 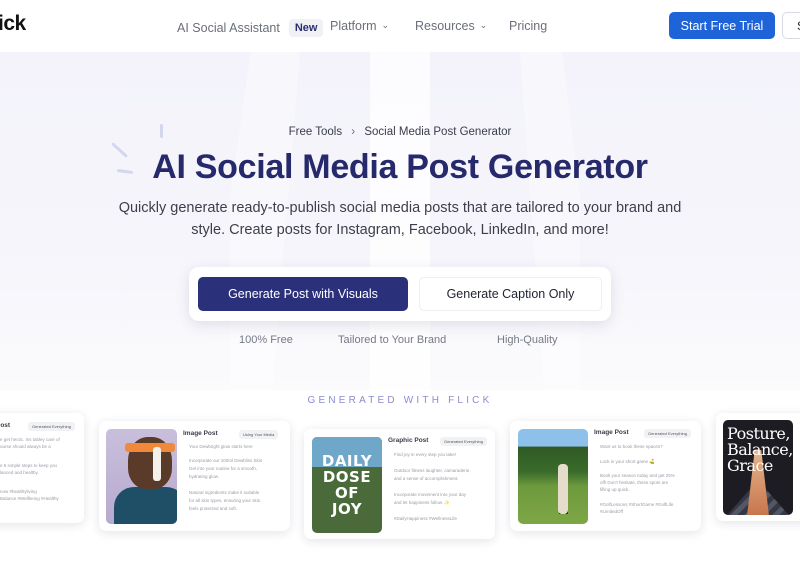 I want to click on post-image-posture-balance-grace: Posture, Balance, Grace, so click(x=758, y=467).